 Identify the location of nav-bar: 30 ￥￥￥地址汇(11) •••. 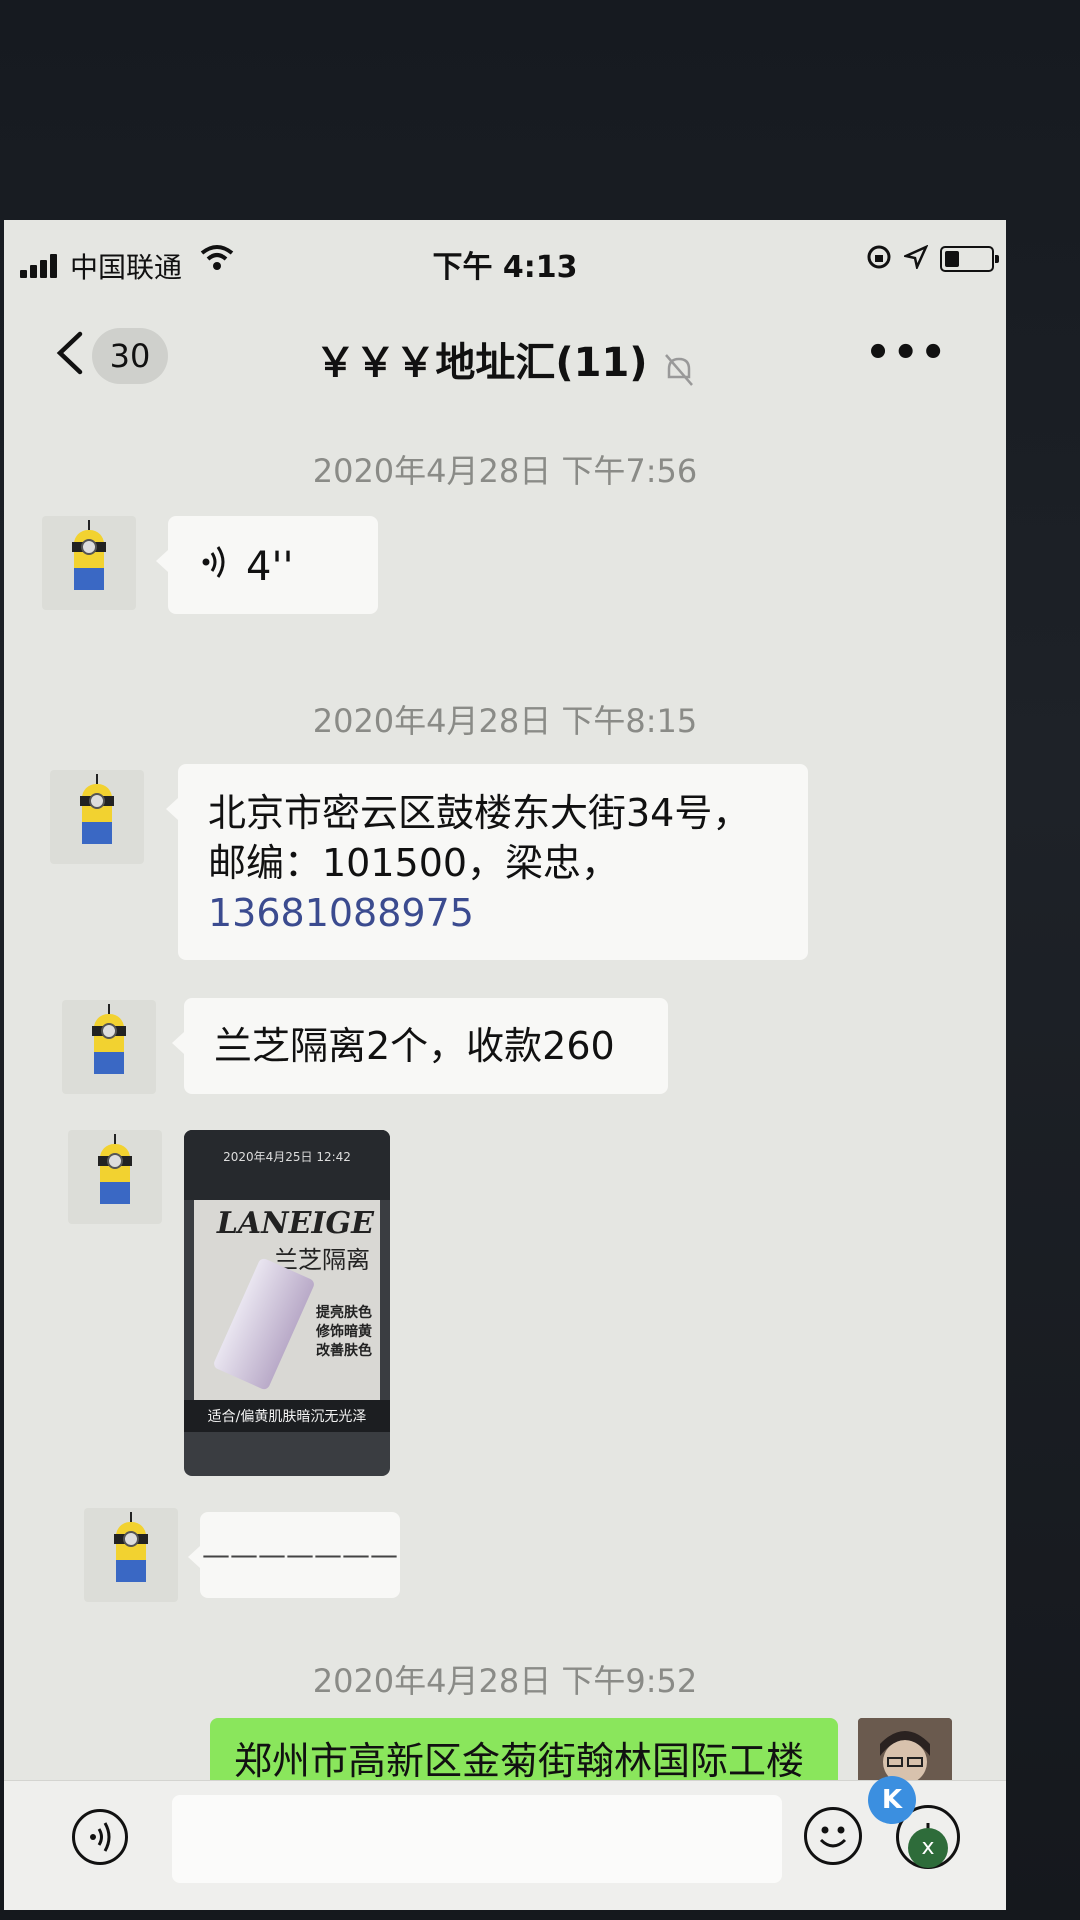
(505, 350).